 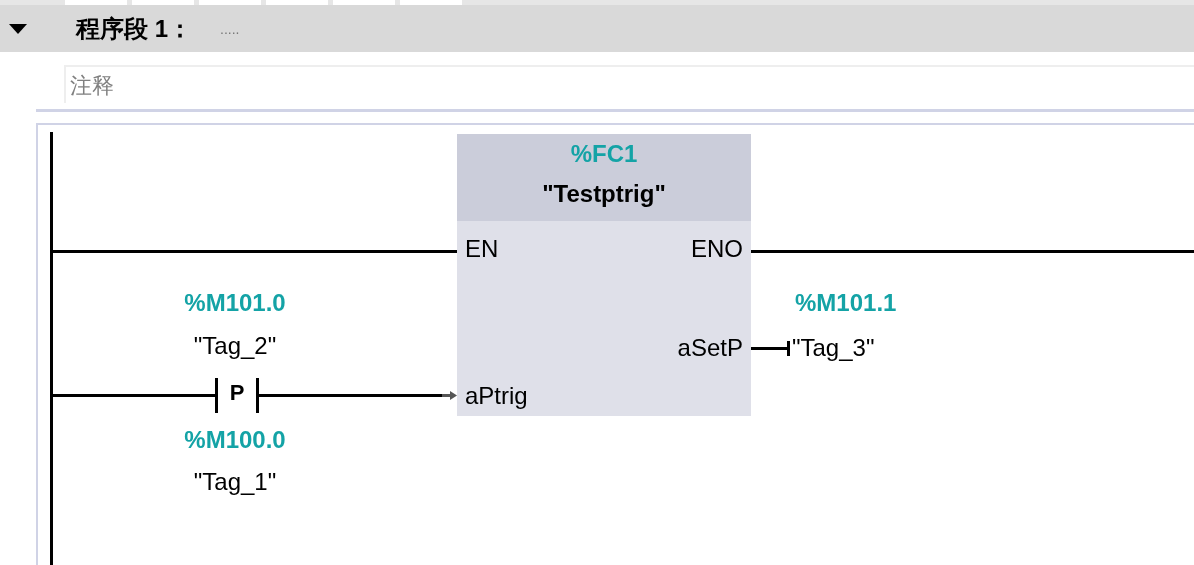 What do you see at coordinates (235, 346) in the screenshot?
I see `operand-tag: "Tag_2"` at bounding box center [235, 346].